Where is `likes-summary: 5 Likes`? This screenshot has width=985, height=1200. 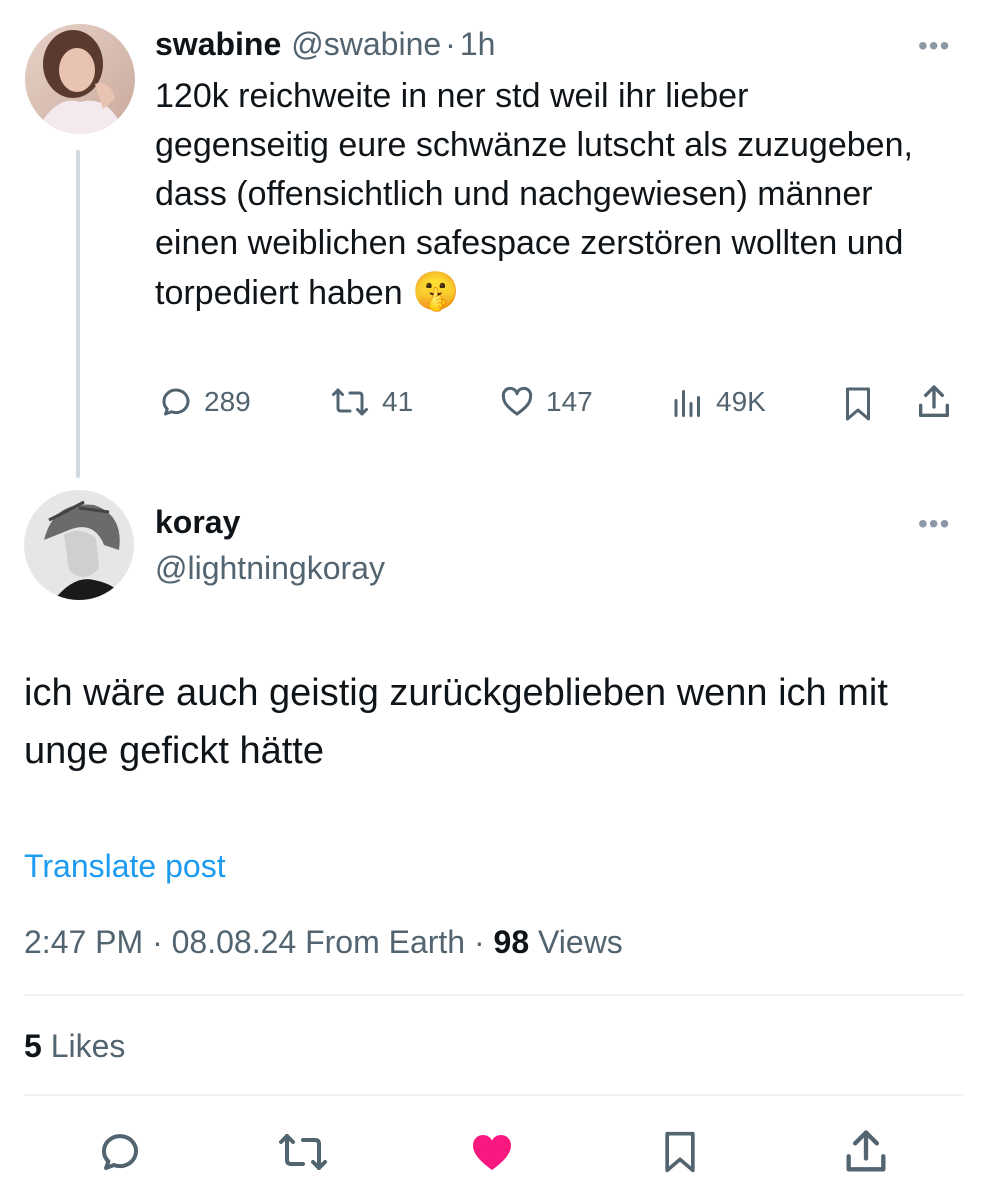
likes-summary: 5 Likes is located at coordinates (74, 1046).